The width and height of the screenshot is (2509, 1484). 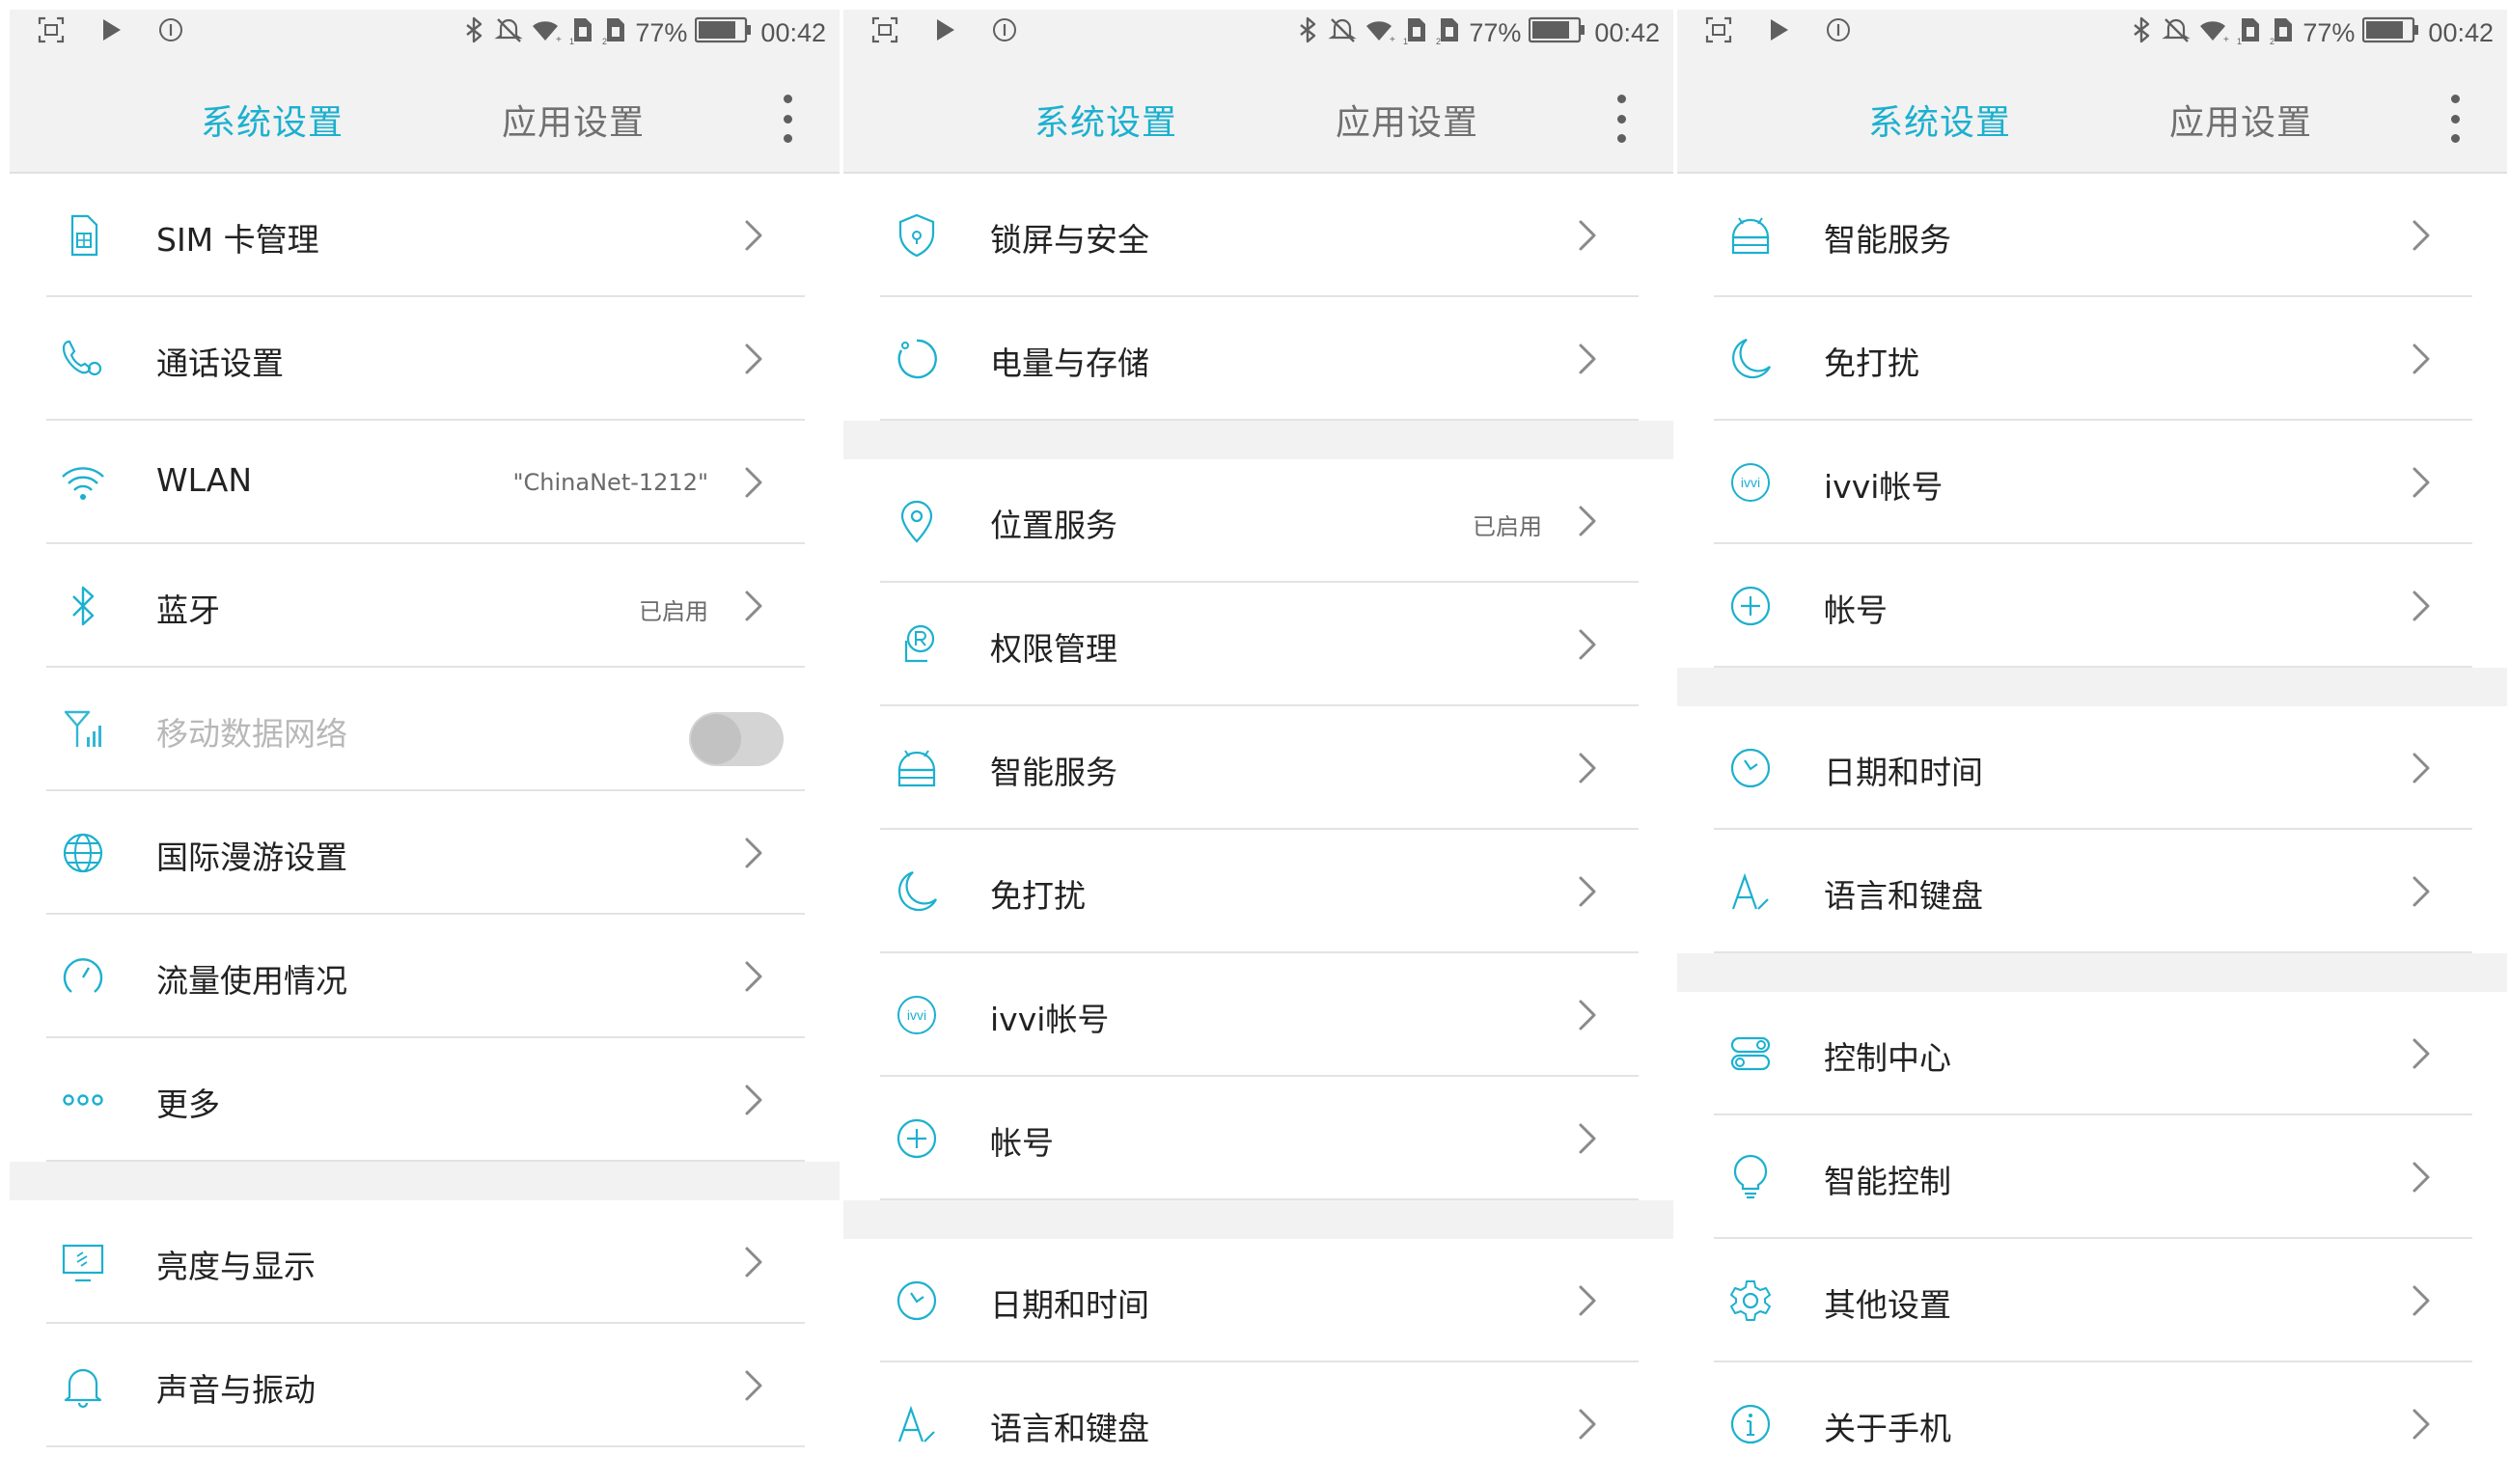 What do you see at coordinates (2092, 1423) in the screenshot?
I see `settings-row: 关于手机` at bounding box center [2092, 1423].